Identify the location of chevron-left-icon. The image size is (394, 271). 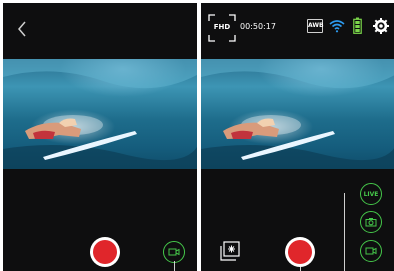
(22, 29).